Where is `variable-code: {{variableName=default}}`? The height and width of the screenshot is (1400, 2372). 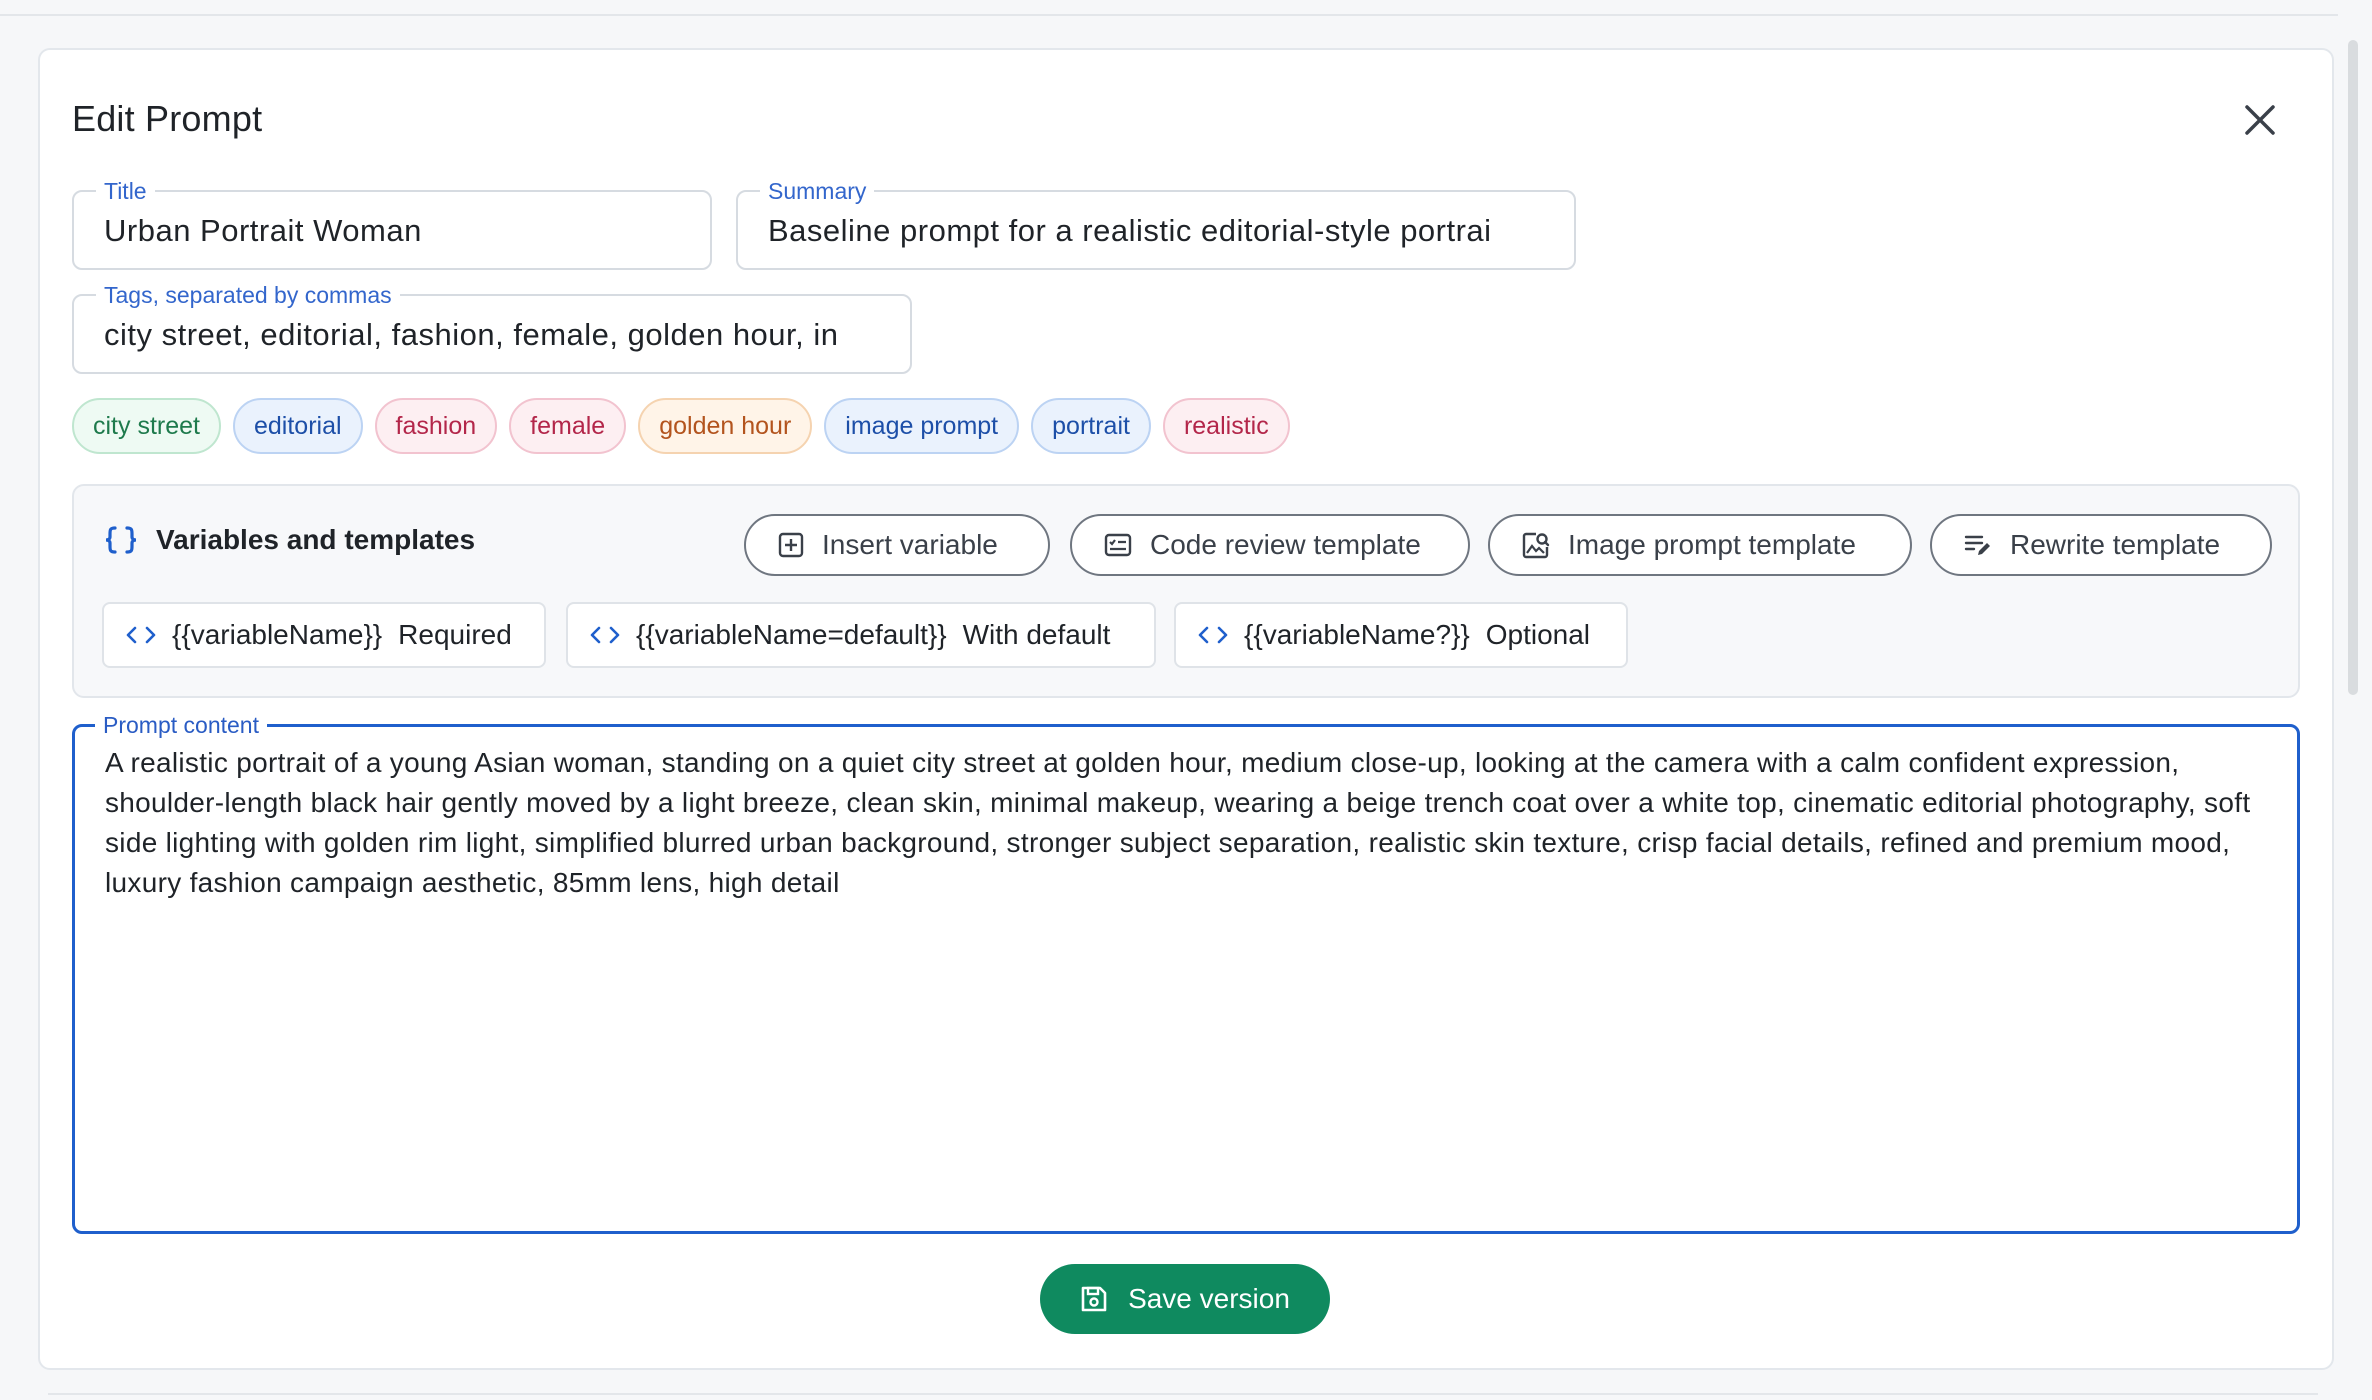 variable-code: {{variableName=default}} is located at coordinates (791, 634).